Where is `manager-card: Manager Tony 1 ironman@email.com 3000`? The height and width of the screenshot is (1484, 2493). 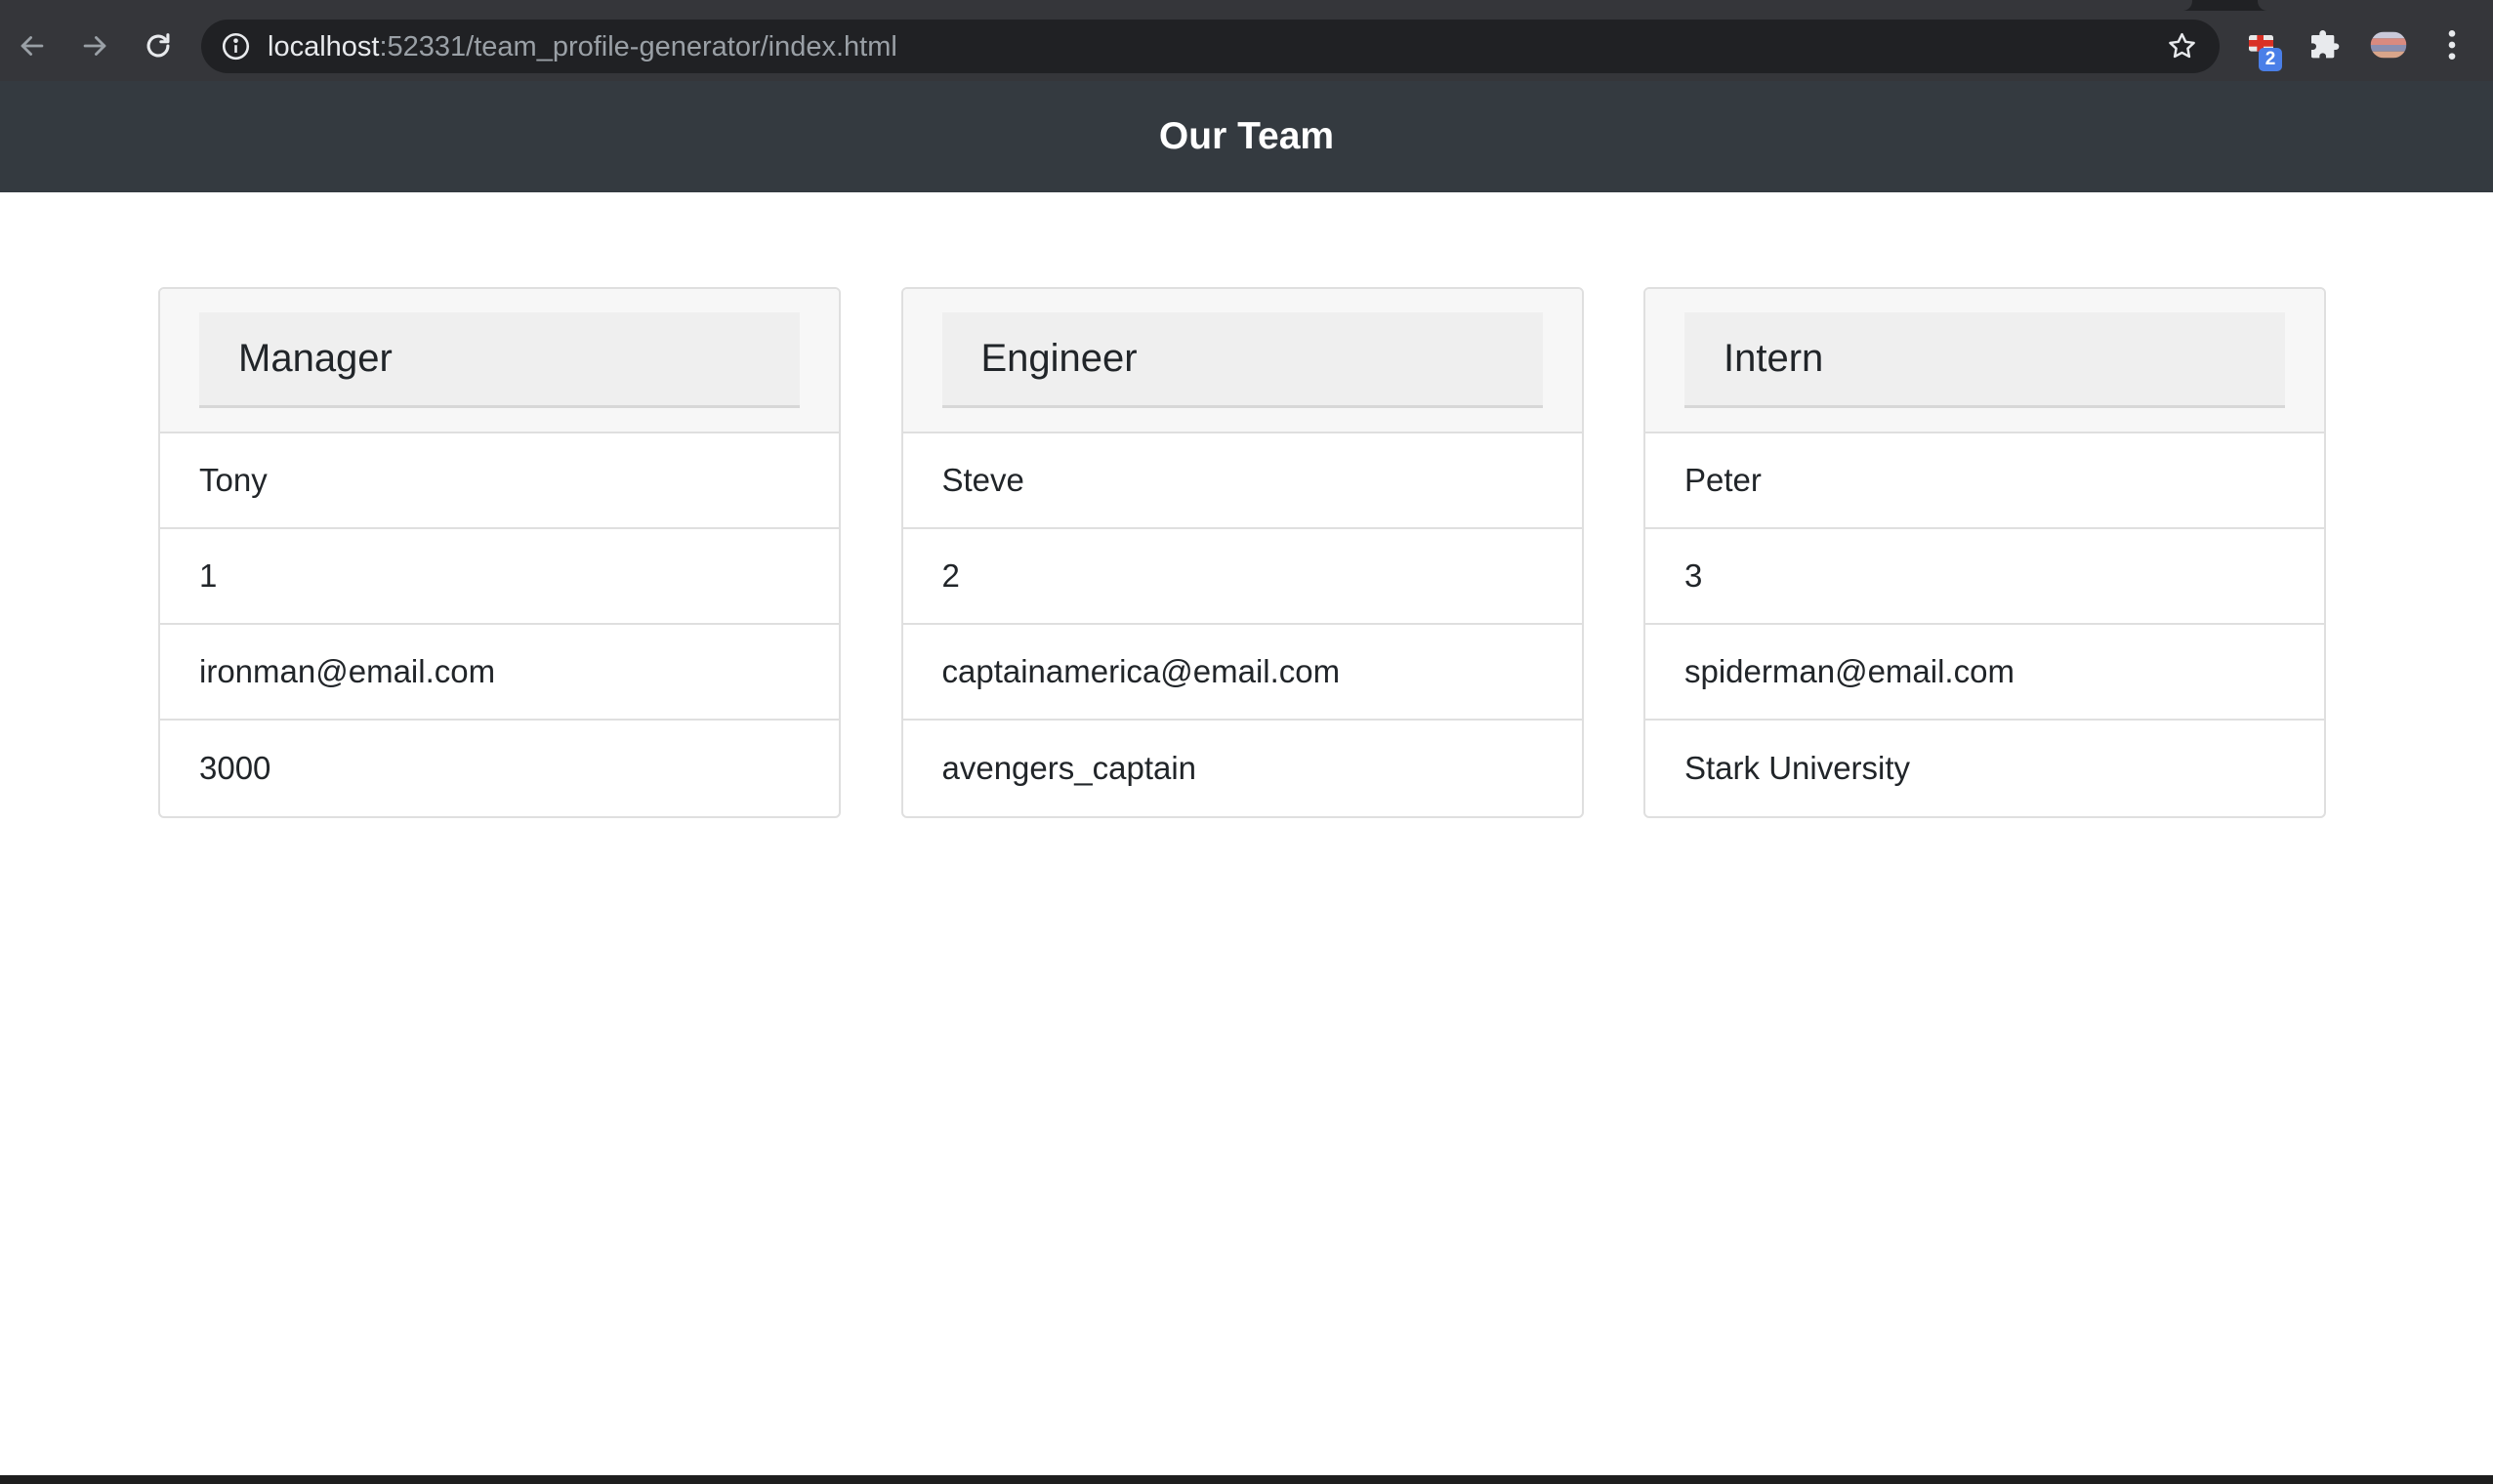 manager-card: Manager Tony 1 ironman@email.com 3000 is located at coordinates (500, 552).